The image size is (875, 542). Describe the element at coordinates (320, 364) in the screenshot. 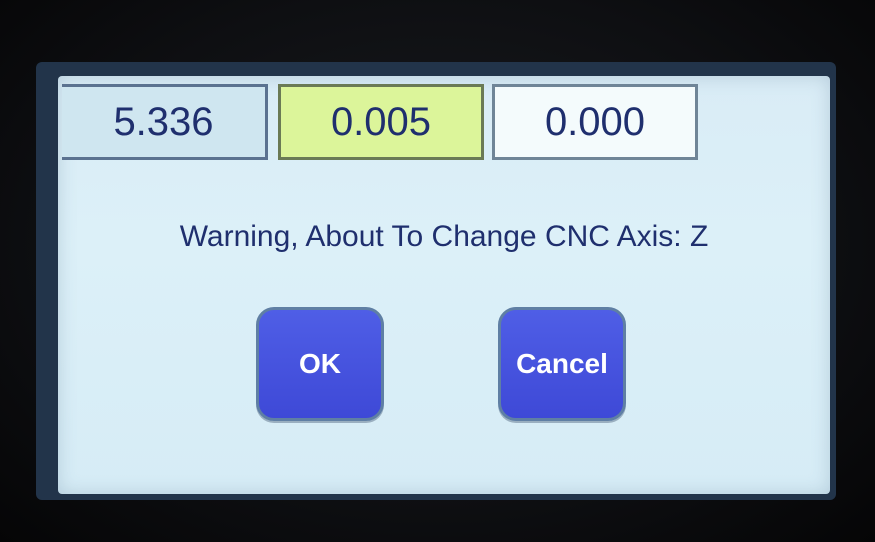

I see `ok-button: OK` at that location.